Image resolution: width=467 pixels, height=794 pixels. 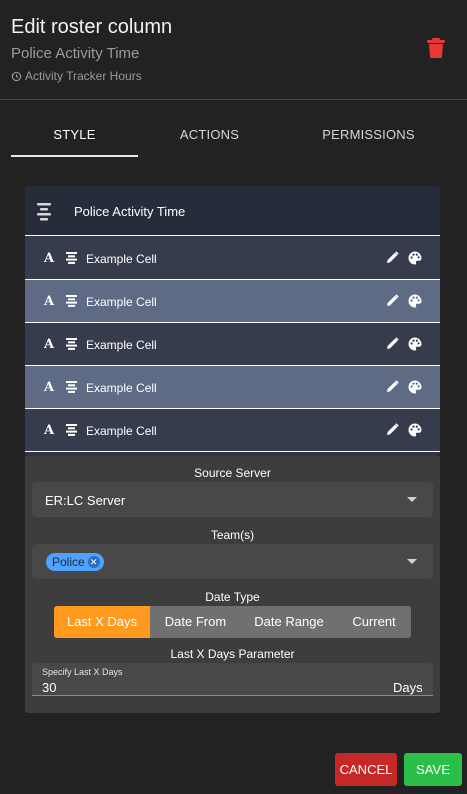 What do you see at coordinates (232, 561) in the screenshot?
I see `teams-select: Police ✕` at bounding box center [232, 561].